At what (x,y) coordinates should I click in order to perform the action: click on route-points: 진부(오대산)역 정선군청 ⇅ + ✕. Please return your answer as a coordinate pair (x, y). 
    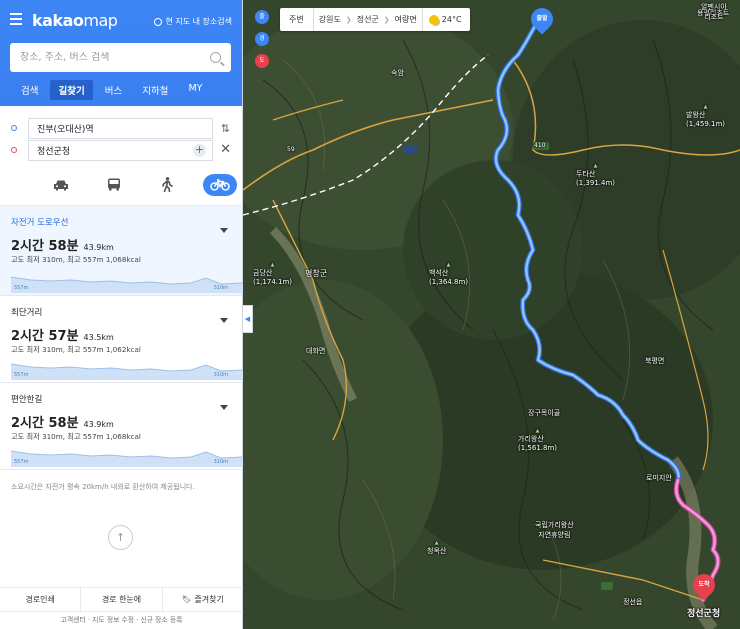
    Looking at the image, I should click on (121, 135).